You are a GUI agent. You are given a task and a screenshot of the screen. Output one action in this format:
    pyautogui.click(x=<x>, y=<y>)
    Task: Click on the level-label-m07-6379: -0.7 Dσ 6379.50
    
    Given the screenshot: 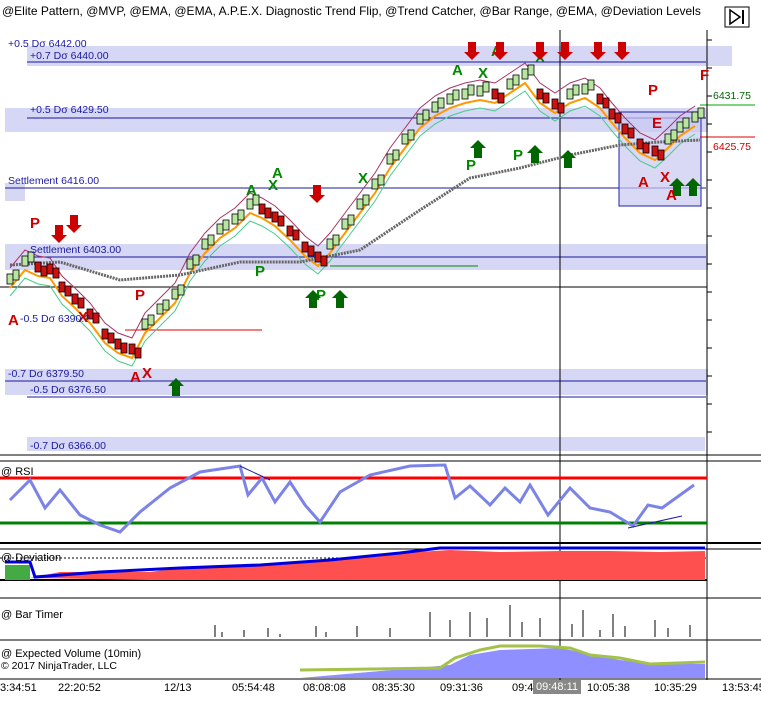 What is the action you would take?
    pyautogui.click(x=46, y=374)
    